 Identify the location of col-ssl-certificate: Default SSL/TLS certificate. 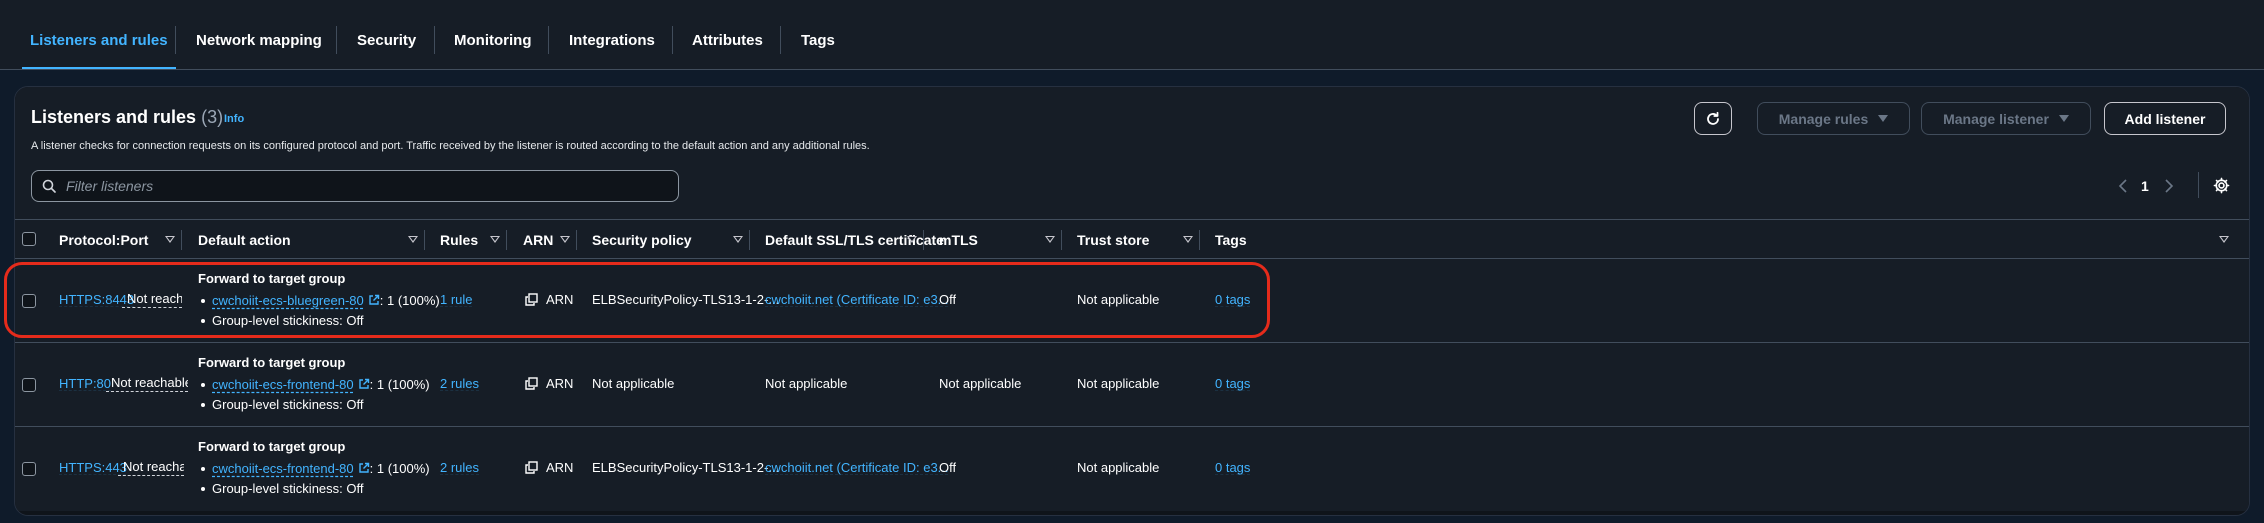
(854, 239).